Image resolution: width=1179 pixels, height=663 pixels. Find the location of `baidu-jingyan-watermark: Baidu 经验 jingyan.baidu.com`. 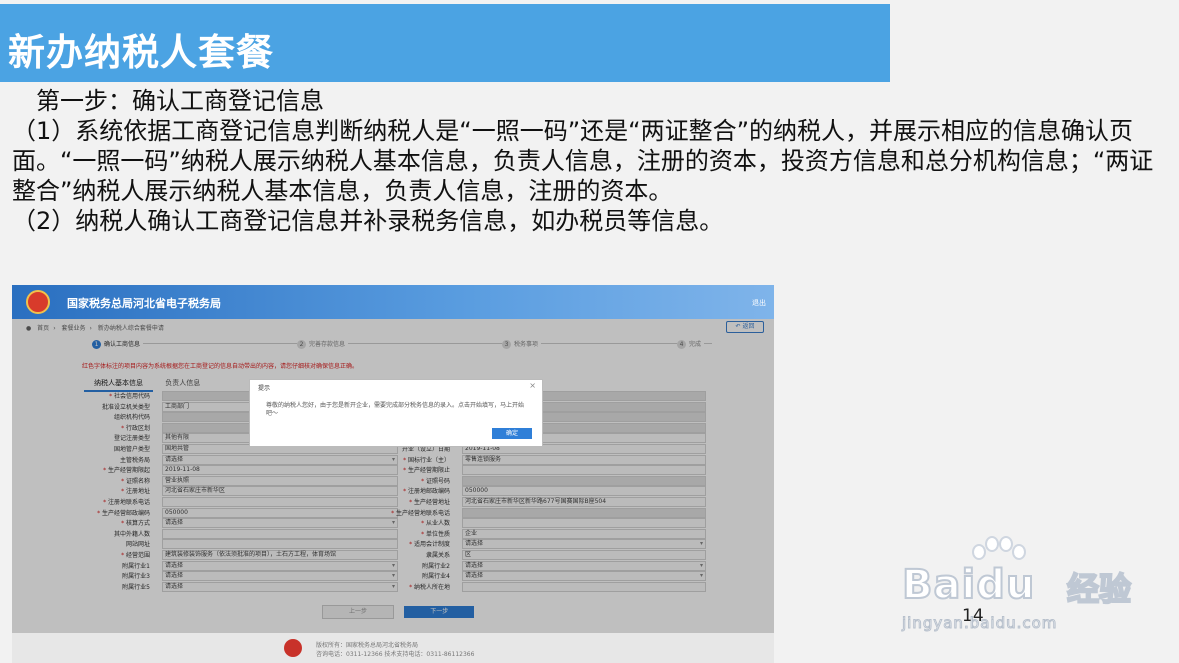

baidu-jingyan-watermark: Baidu 经验 jingyan.baidu.com is located at coordinates (1026, 586).